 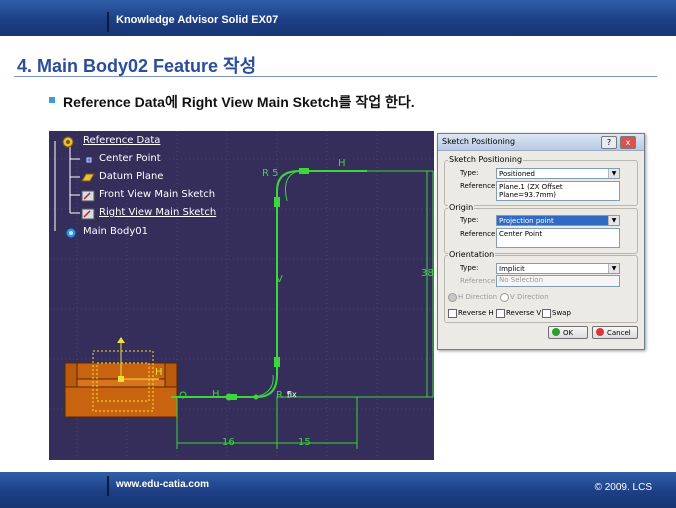 I want to click on footer-url: www.edu-catia.com, so click(x=162, y=484).